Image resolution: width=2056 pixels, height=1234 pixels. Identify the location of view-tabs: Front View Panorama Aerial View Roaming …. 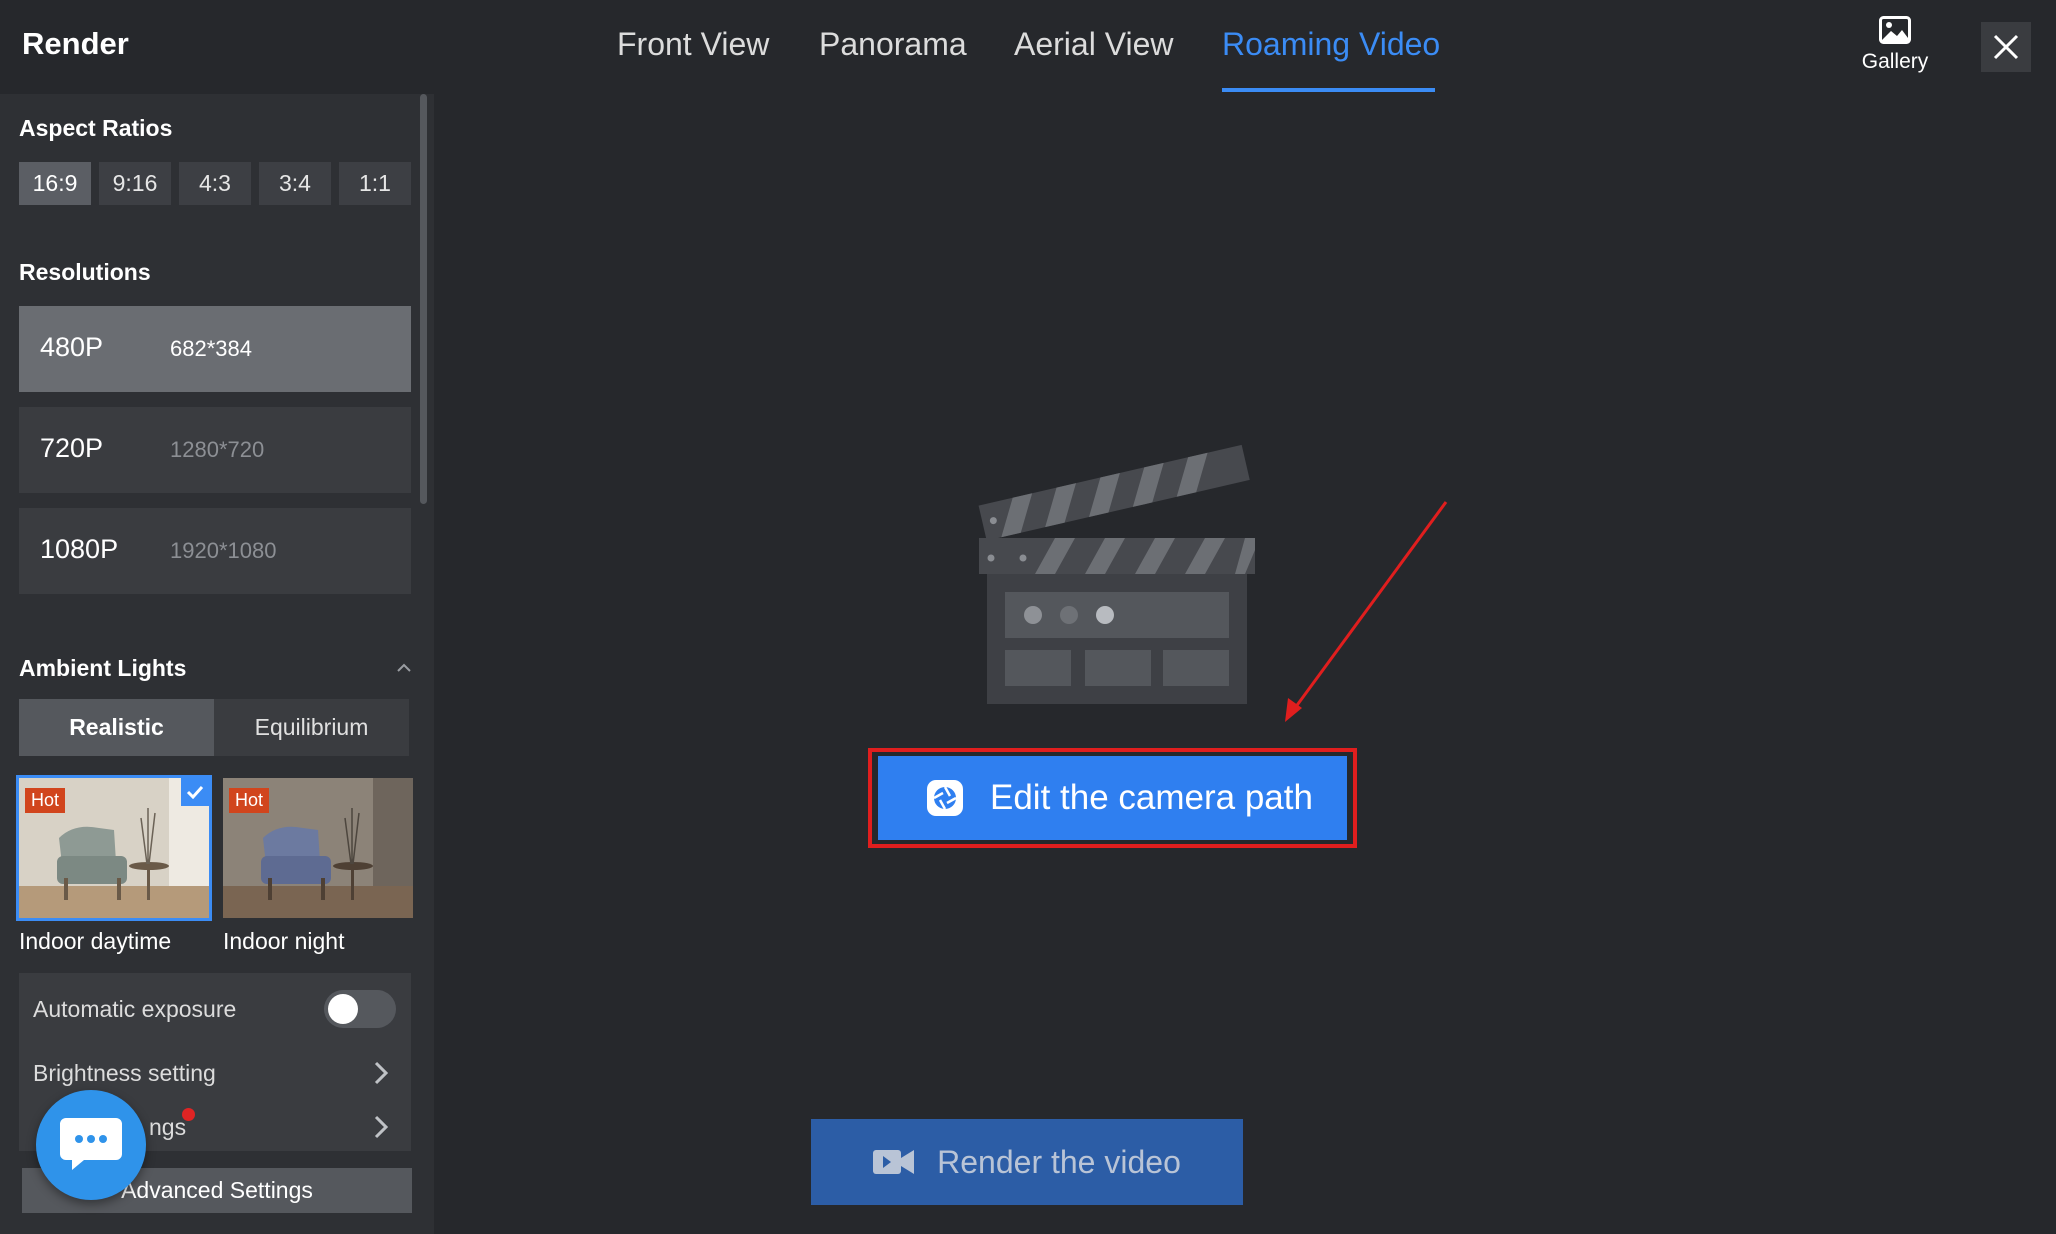
(1028, 47).